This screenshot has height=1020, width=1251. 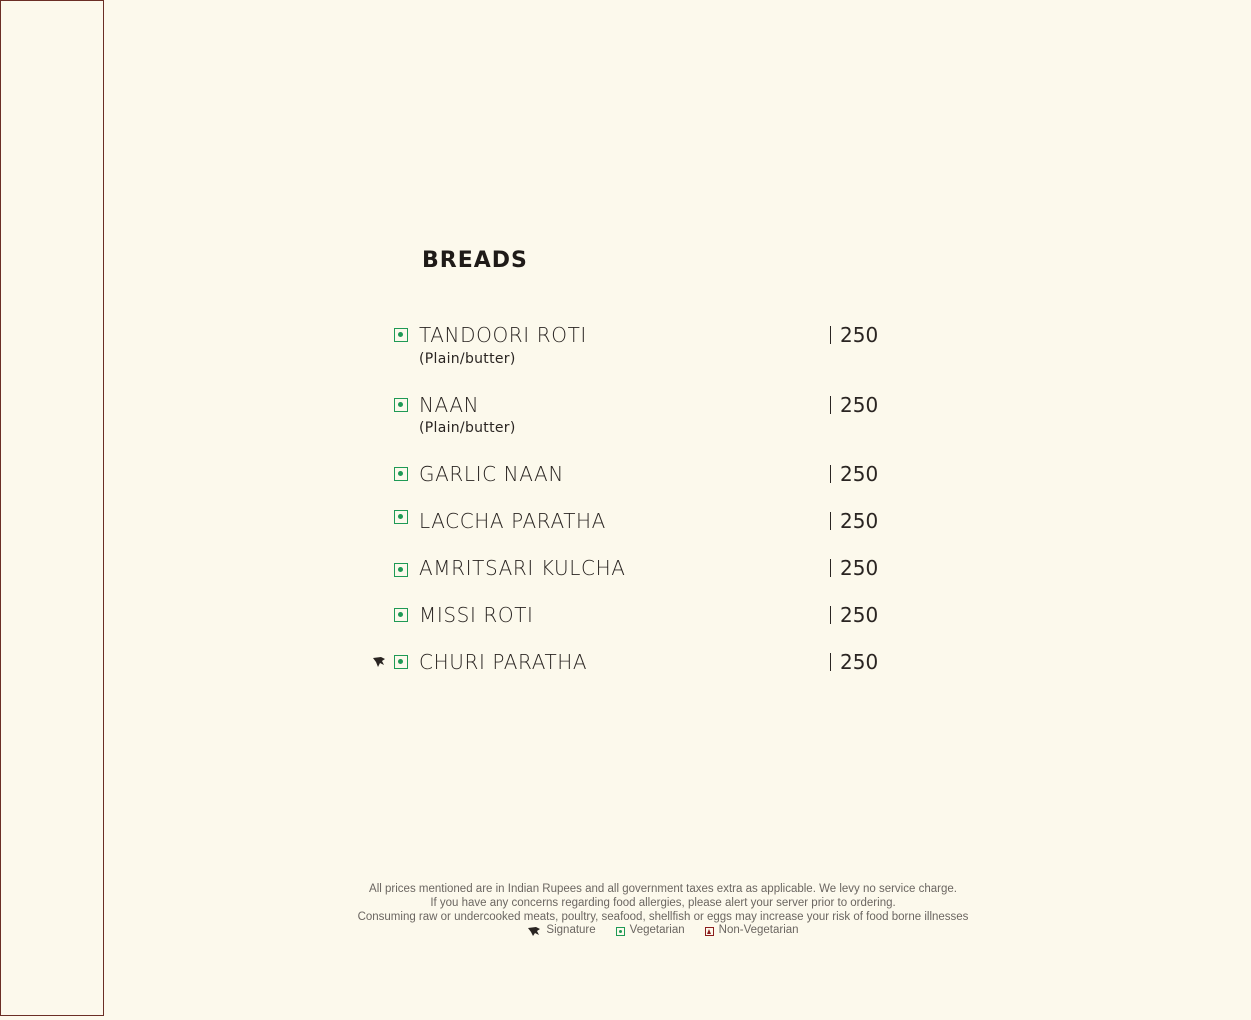 What do you see at coordinates (503, 662) in the screenshot?
I see `item-name: CHURI PARATHA` at bounding box center [503, 662].